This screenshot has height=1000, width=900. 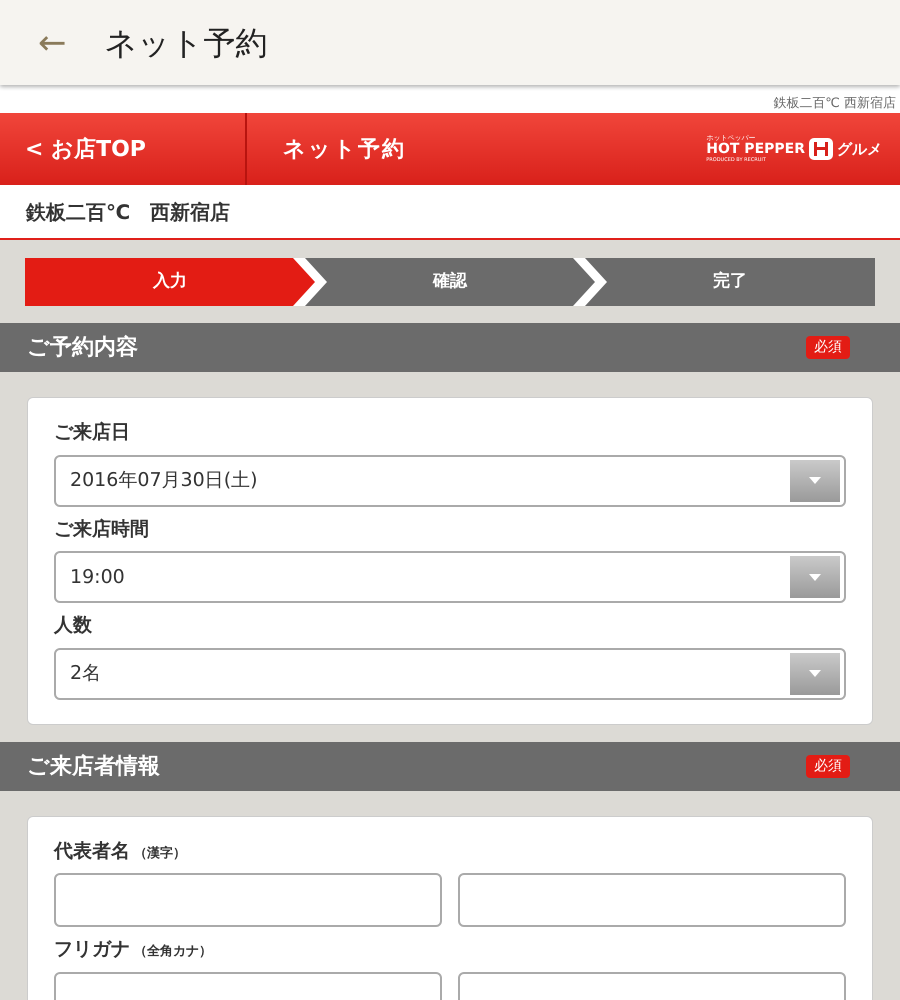 What do you see at coordinates (755, 150) in the screenshot?
I see `logo-brand: HOT PEPPER` at bounding box center [755, 150].